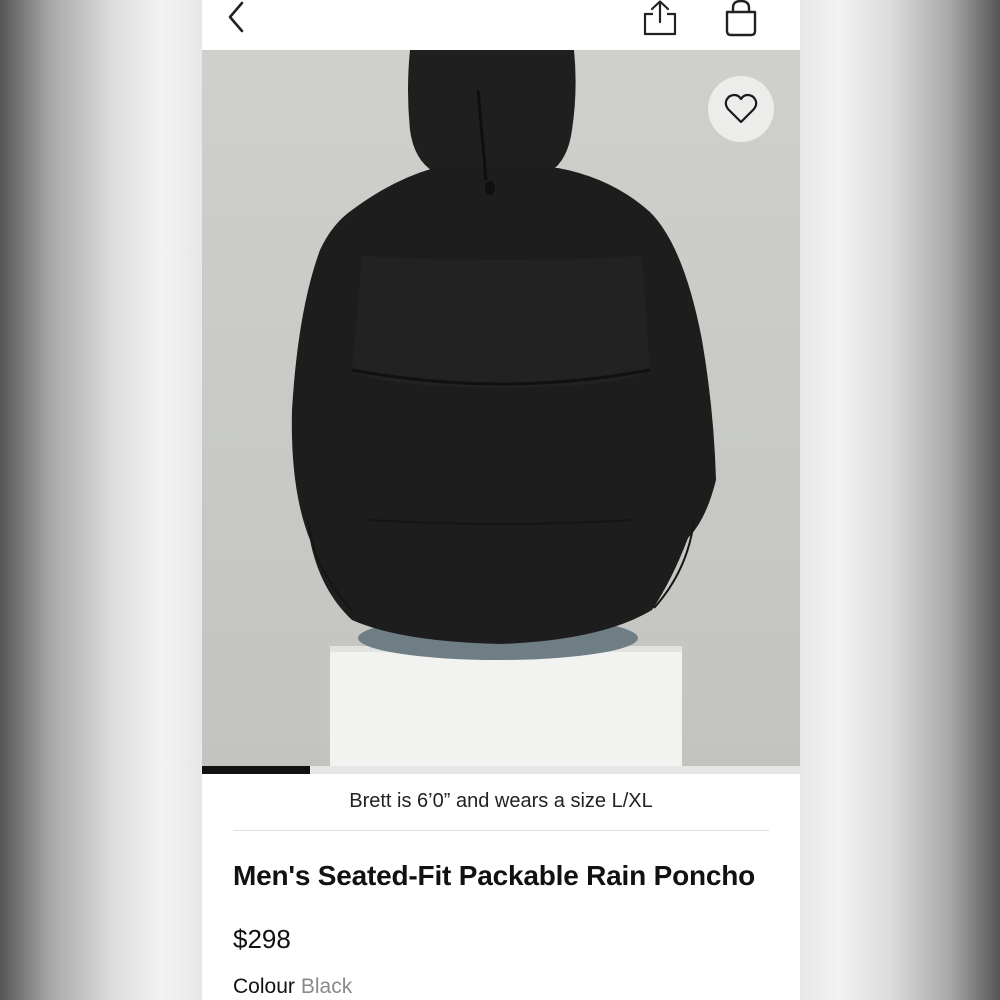  Describe the element at coordinates (494, 875) in the screenshot. I see `product-title: Men's Seated-Fit Packable Rain Poncho` at that location.